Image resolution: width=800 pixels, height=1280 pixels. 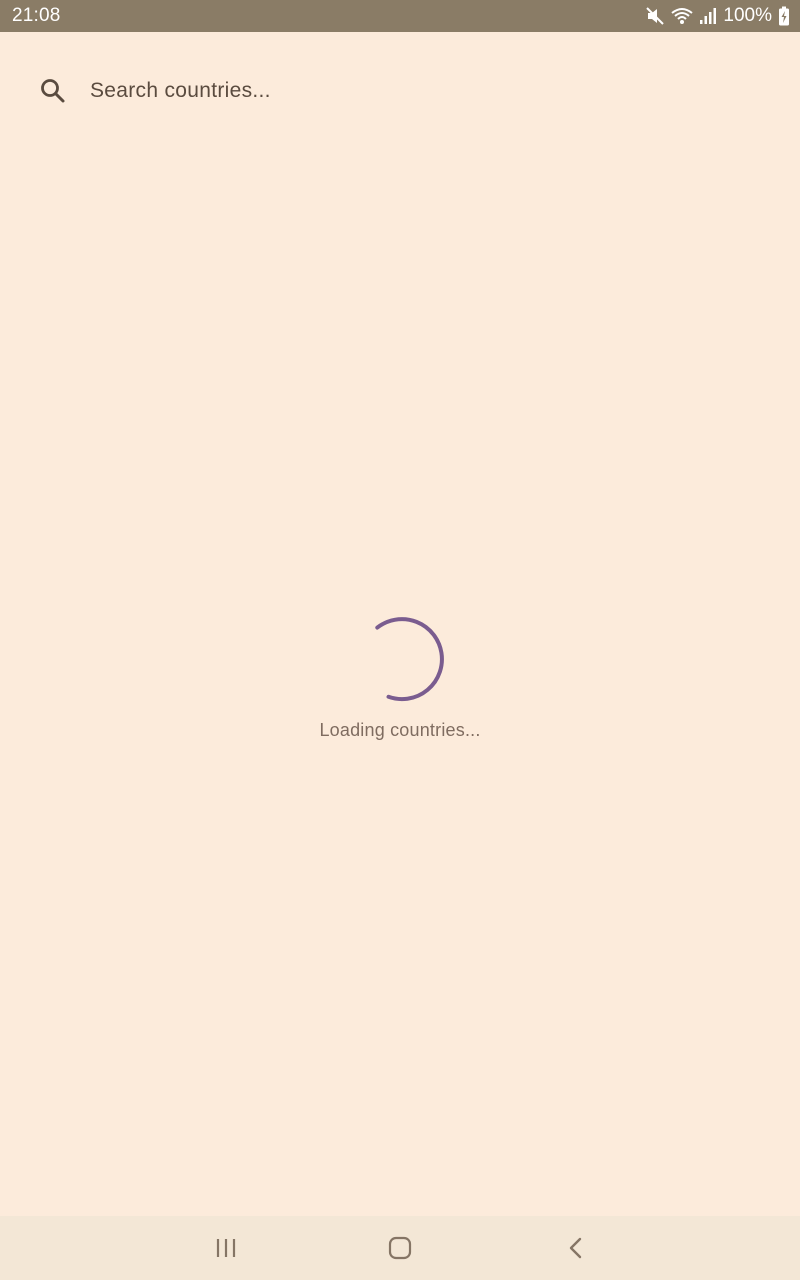 I want to click on back-icon, so click(x=575, y=1248).